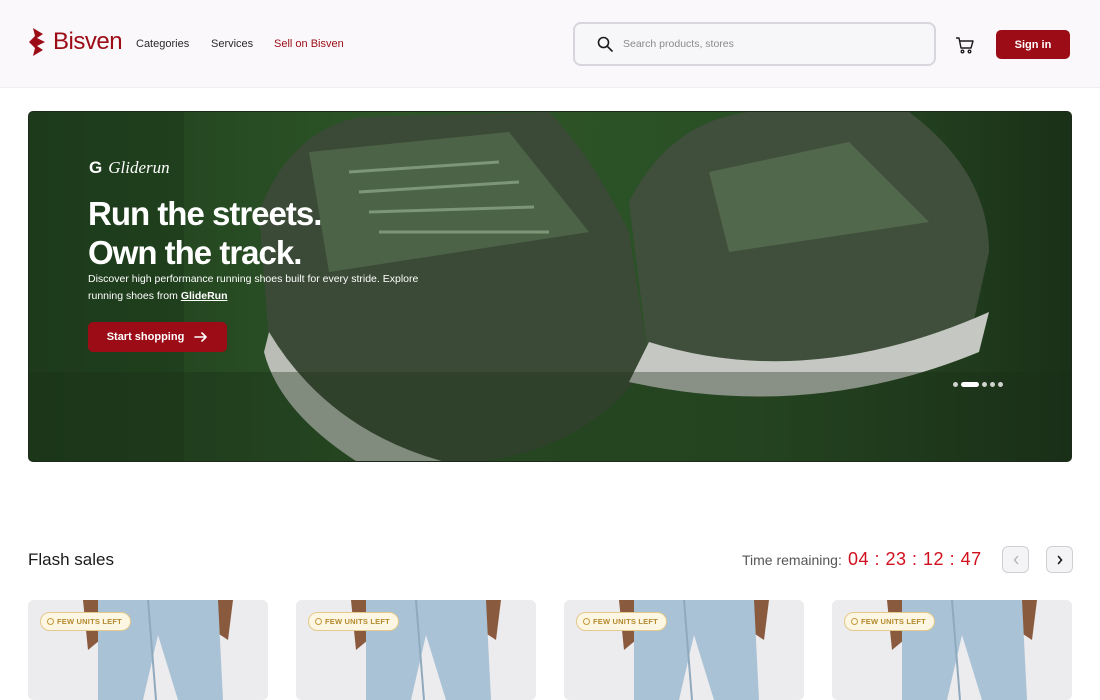  I want to click on carousel-dot-active, so click(970, 384).